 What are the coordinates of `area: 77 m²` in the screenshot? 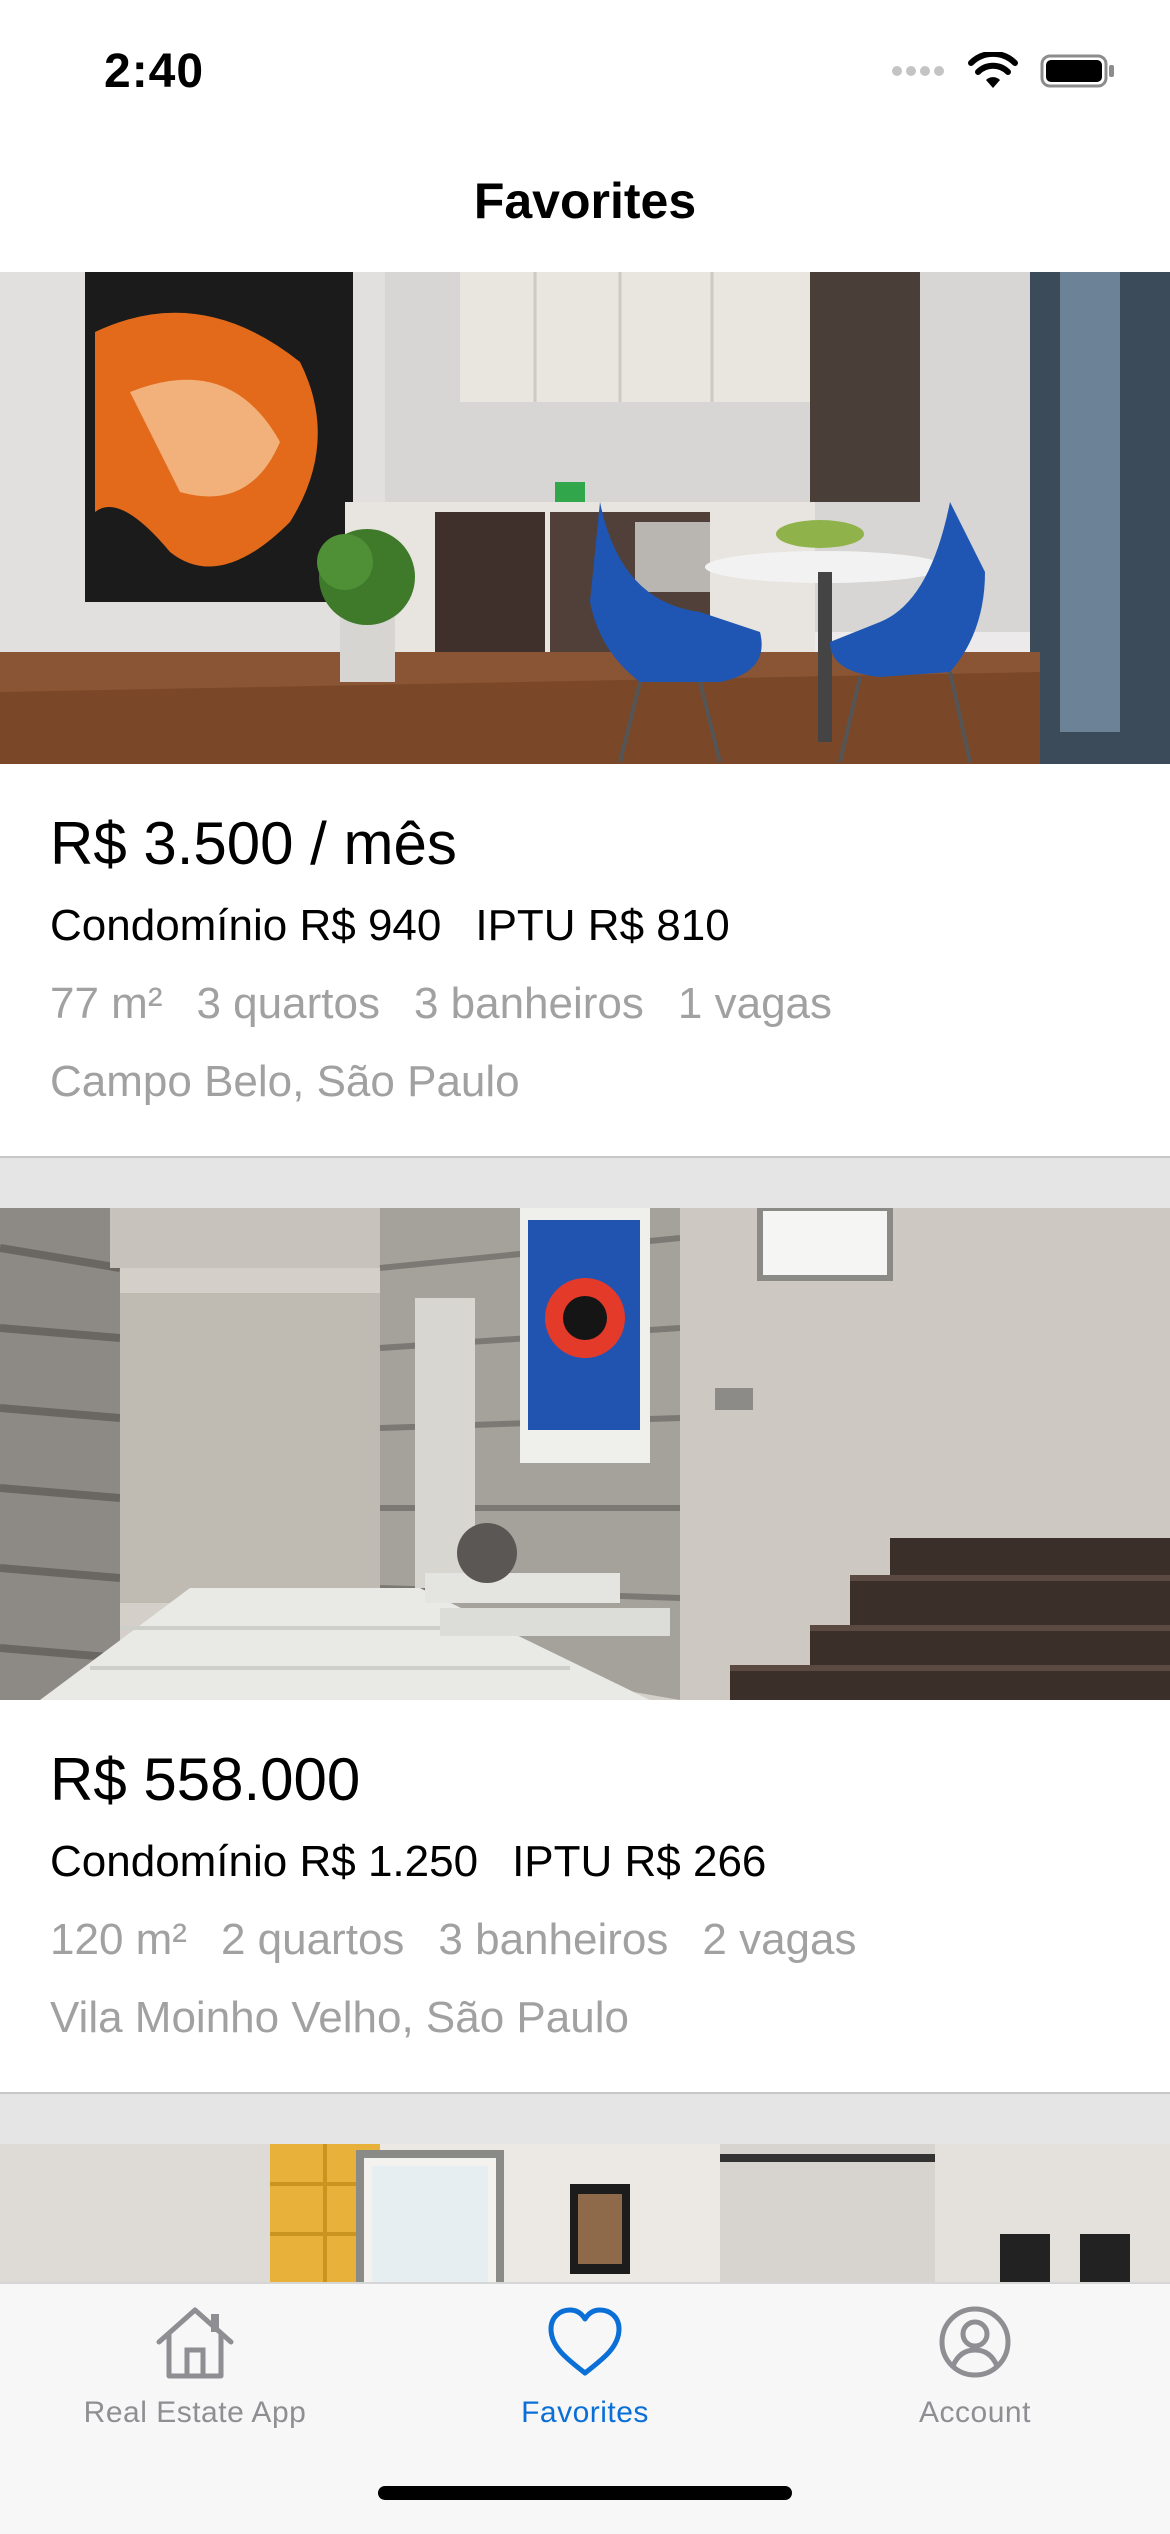 It's located at (106, 1003).